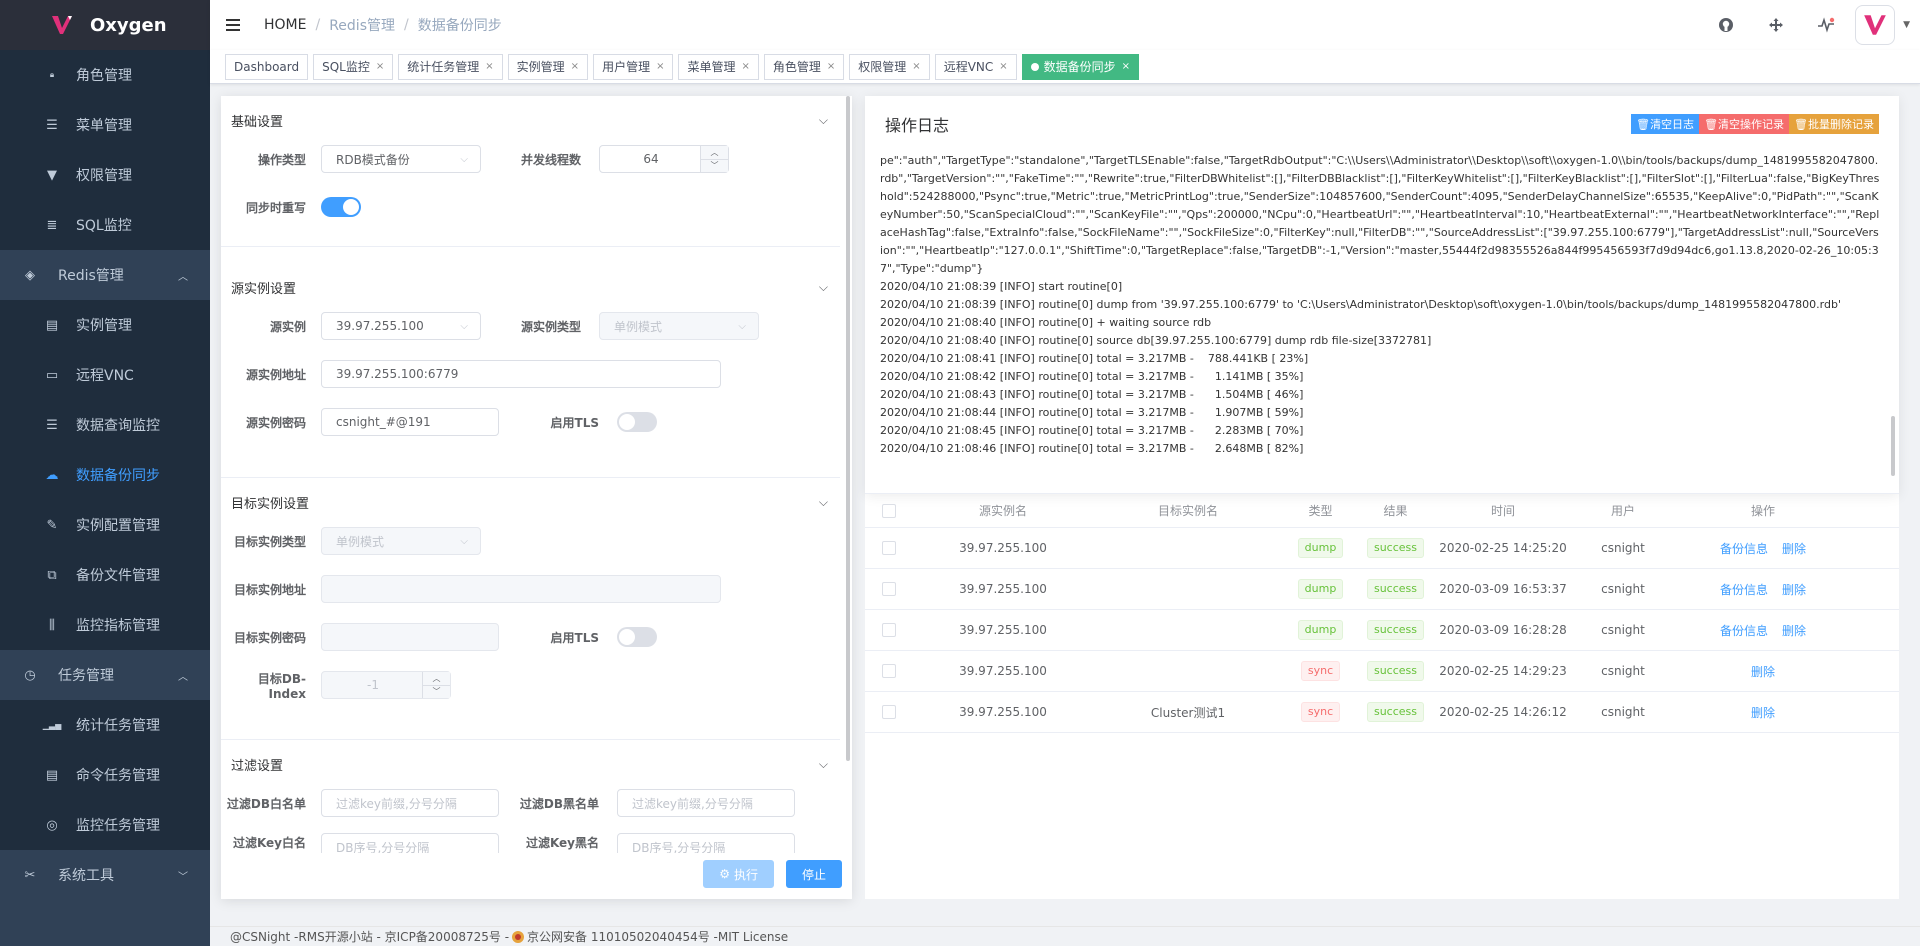  What do you see at coordinates (105, 725) in the screenshot?
I see `sidebar-item-13: ▁▃▅ 统计任务管理` at bounding box center [105, 725].